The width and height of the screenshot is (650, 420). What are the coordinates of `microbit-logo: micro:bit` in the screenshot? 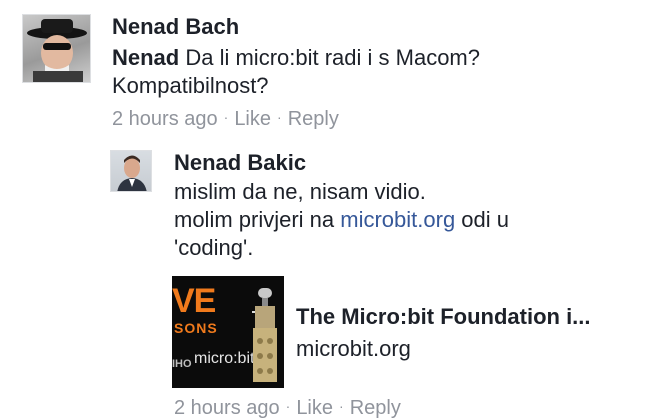 It's located at (224, 358).